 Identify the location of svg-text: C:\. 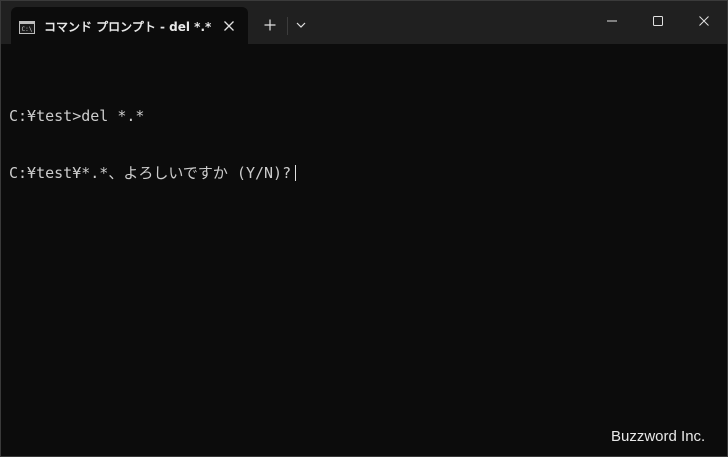
(27, 29).